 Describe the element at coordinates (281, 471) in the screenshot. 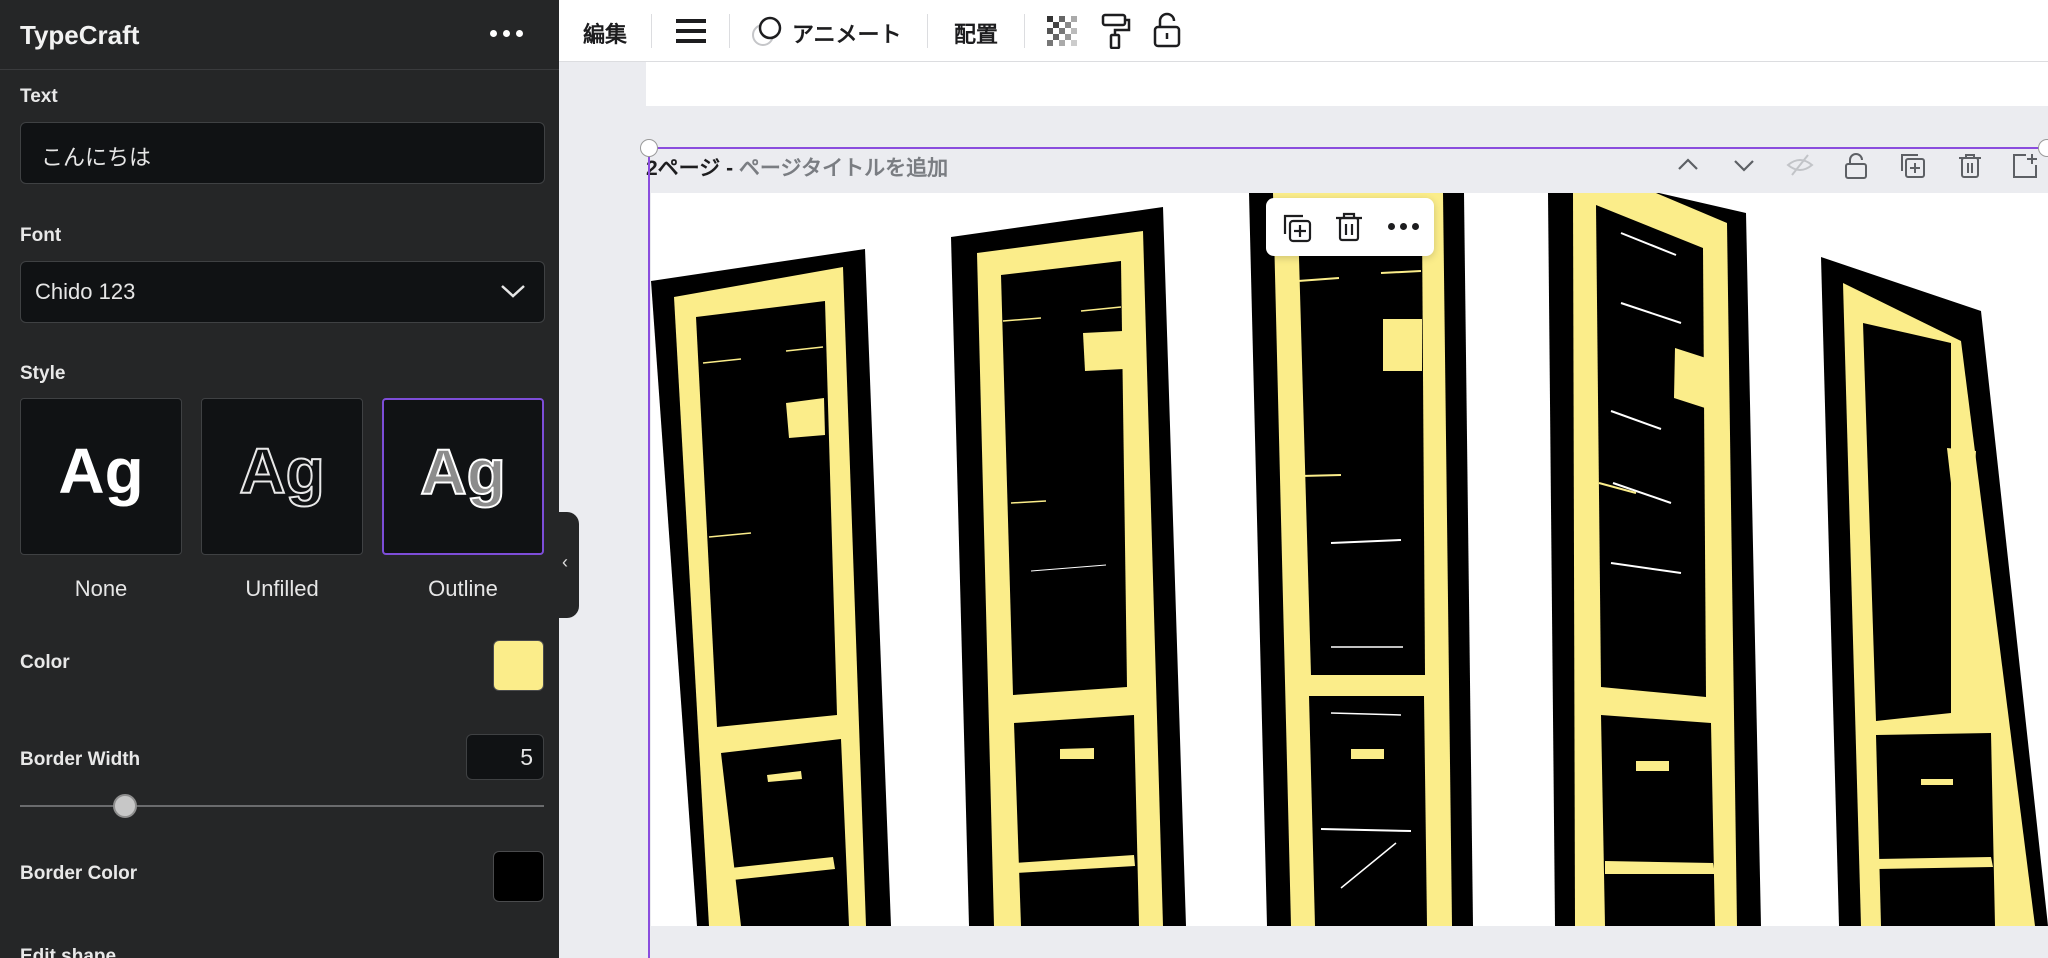

I see `style-sample-unfilled: Ag` at that location.